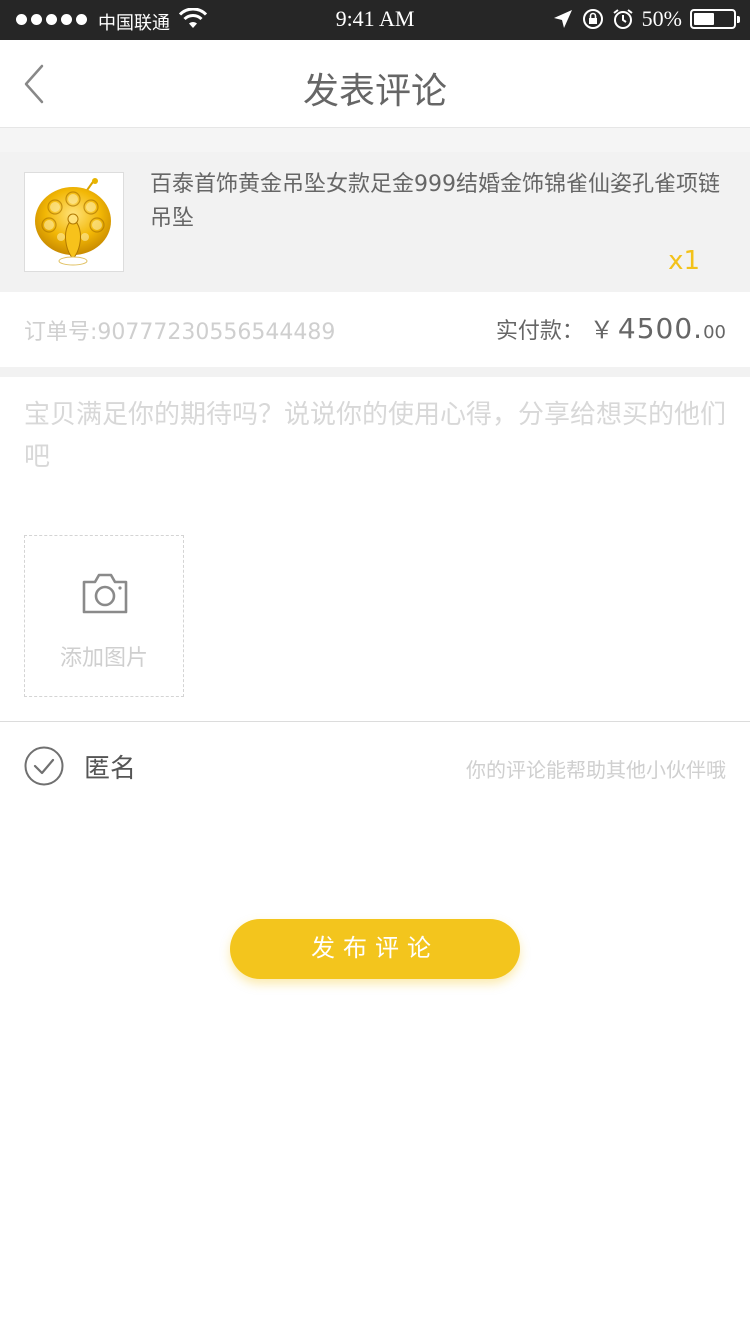  What do you see at coordinates (660, 328) in the screenshot?
I see `amount-integer: 4500.` at bounding box center [660, 328].